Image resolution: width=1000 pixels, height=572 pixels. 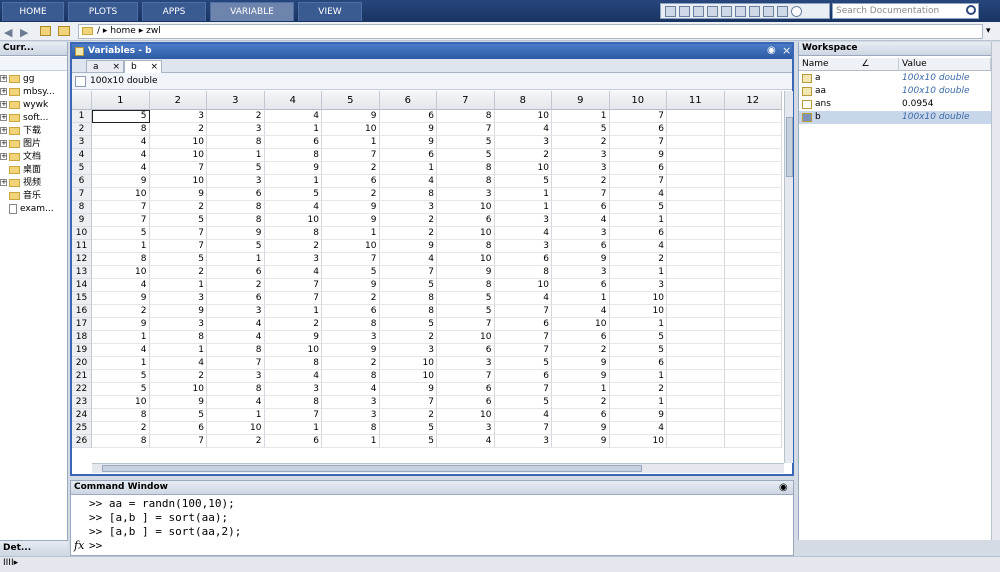 What do you see at coordinates (154, 67) in the screenshot?
I see `tab-close-icon: ×` at bounding box center [154, 67].